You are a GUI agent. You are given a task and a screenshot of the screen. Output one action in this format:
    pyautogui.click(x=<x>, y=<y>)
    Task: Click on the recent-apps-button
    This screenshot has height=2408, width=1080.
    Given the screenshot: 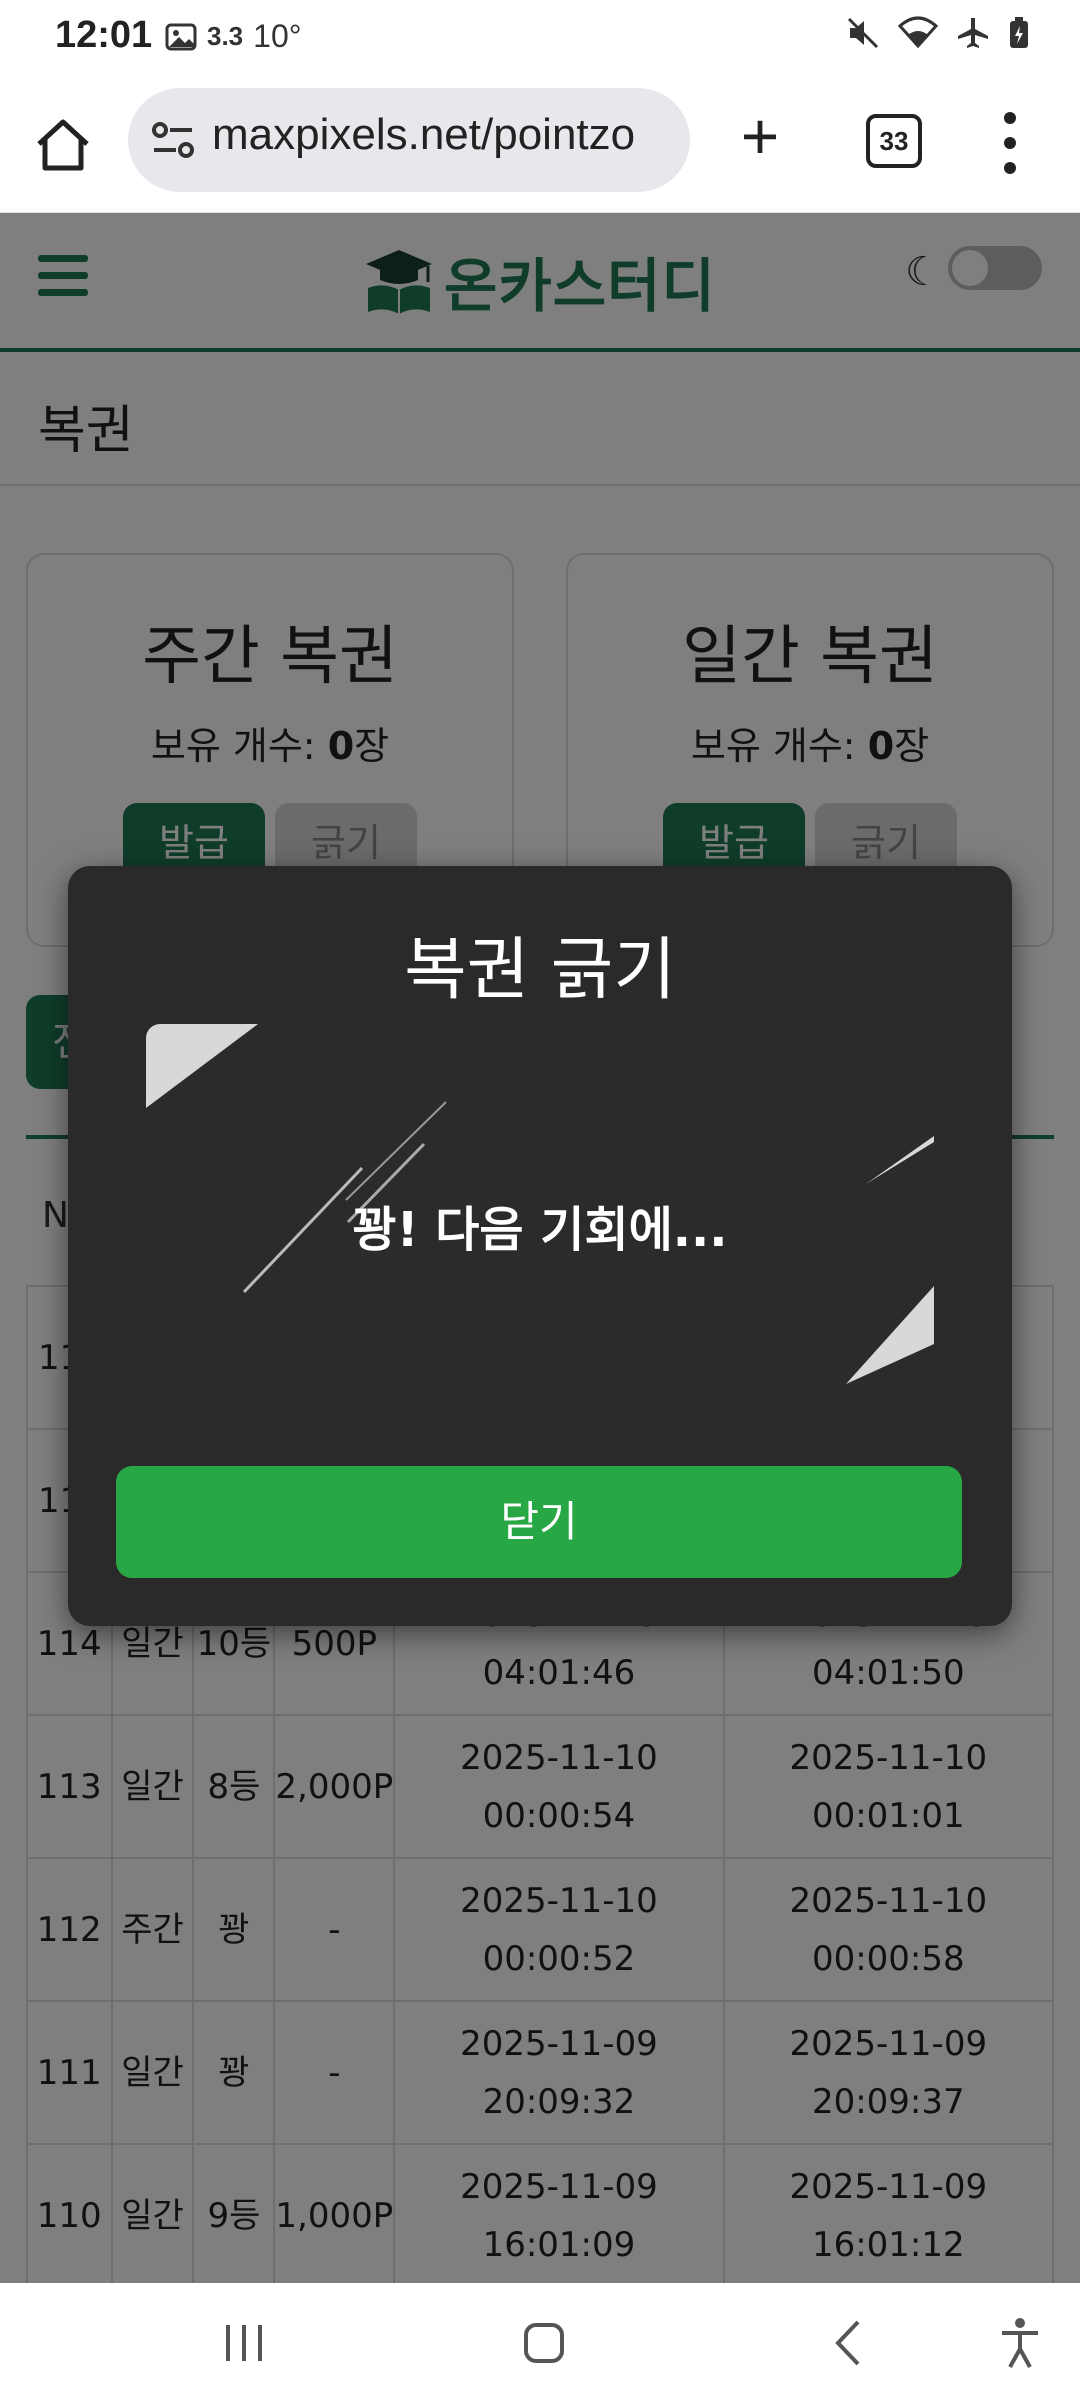 What is the action you would take?
    pyautogui.click(x=244, y=2343)
    